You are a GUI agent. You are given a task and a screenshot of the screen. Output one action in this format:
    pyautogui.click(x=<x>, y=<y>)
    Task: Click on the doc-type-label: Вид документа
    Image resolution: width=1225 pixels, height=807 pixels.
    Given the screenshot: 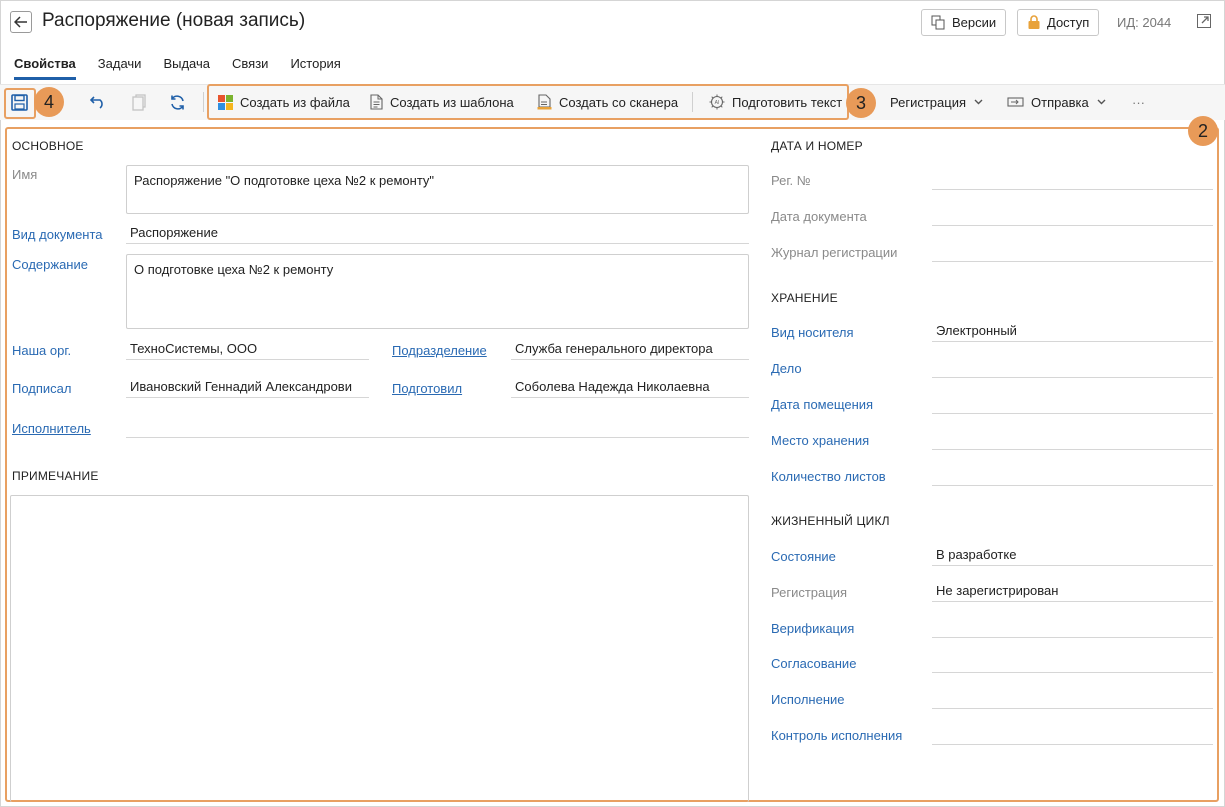 What is the action you would take?
    pyautogui.click(x=57, y=234)
    